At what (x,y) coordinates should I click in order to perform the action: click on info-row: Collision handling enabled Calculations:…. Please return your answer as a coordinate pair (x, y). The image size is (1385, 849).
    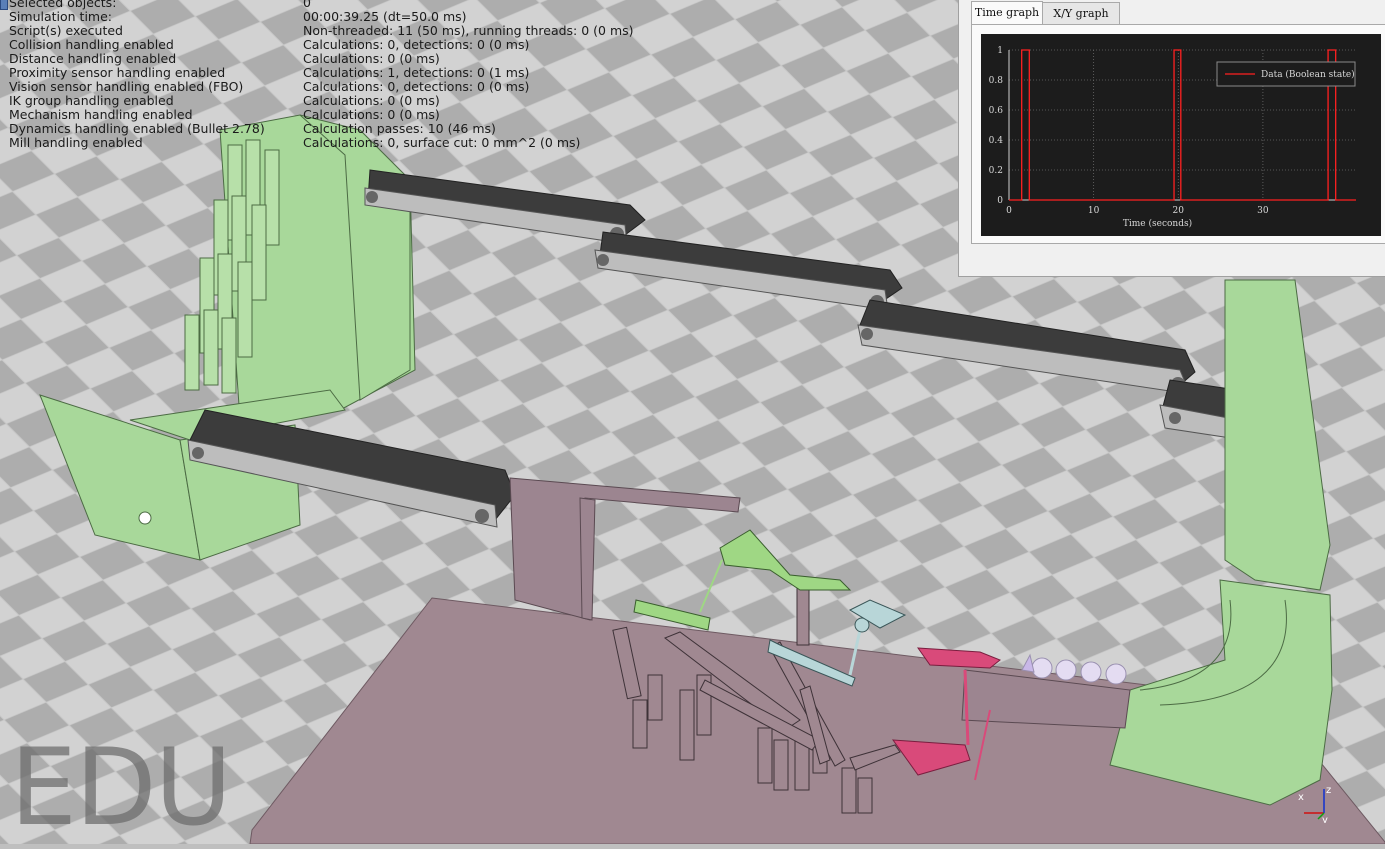
    Looking at the image, I should click on (320, 45).